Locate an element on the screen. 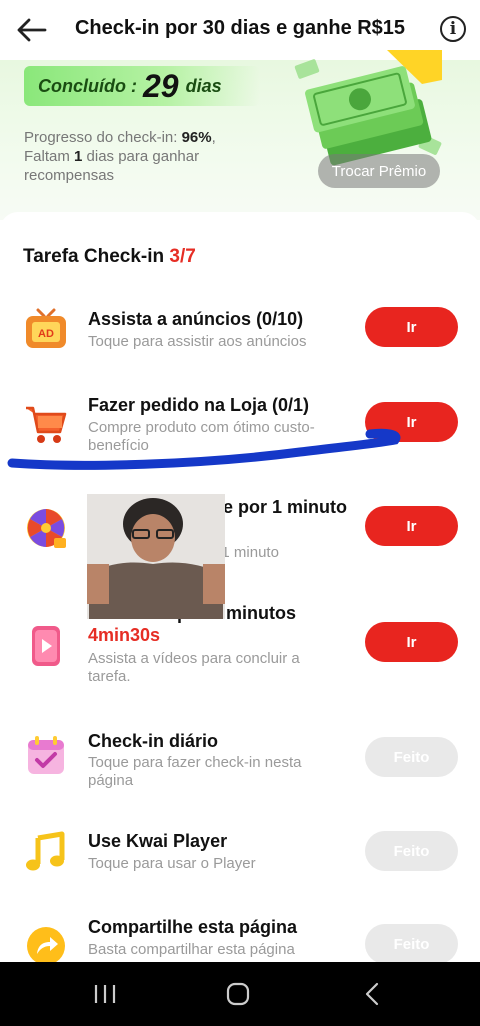 The width and height of the screenshot is (480, 1026). task-desc: Assista a vídeos para concluir a tarefa. is located at coordinates (194, 667).